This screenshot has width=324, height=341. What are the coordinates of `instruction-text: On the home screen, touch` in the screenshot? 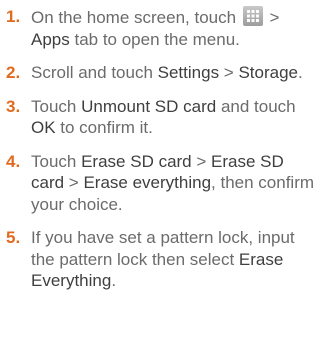 It's located at (136, 17).